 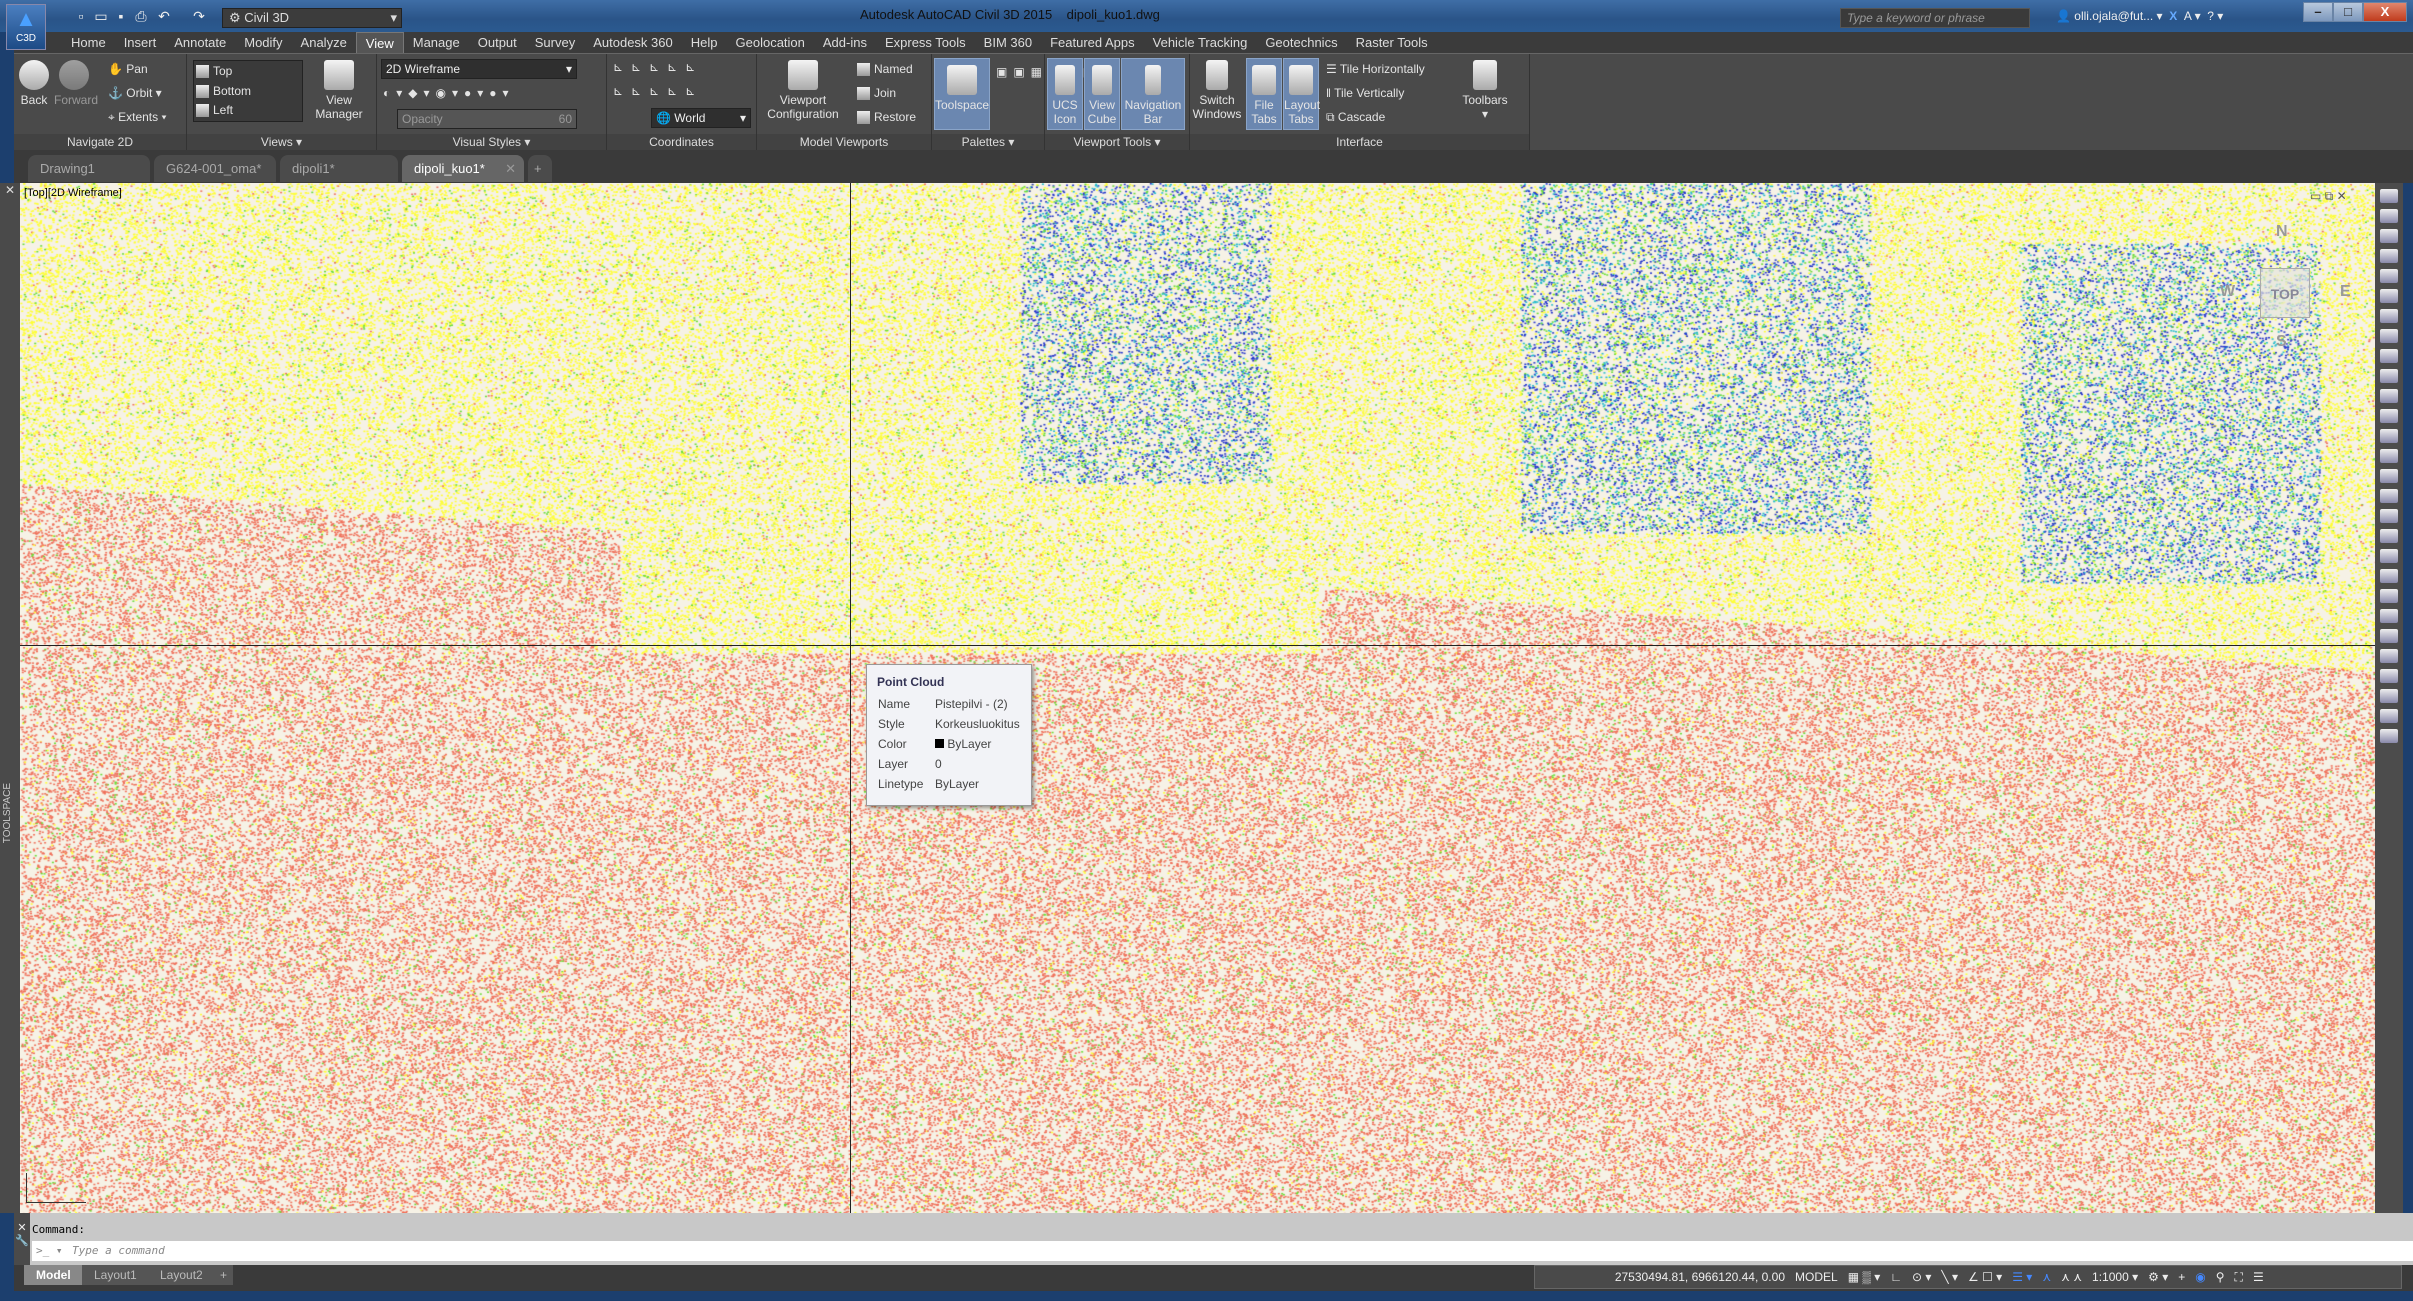 I want to click on cascade-button: ⧉ Cascade, so click(x=1355, y=117).